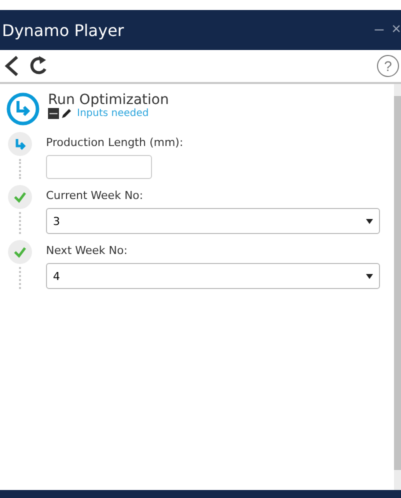 The image size is (401, 498). I want to click on minimize-button: –, so click(379, 30).